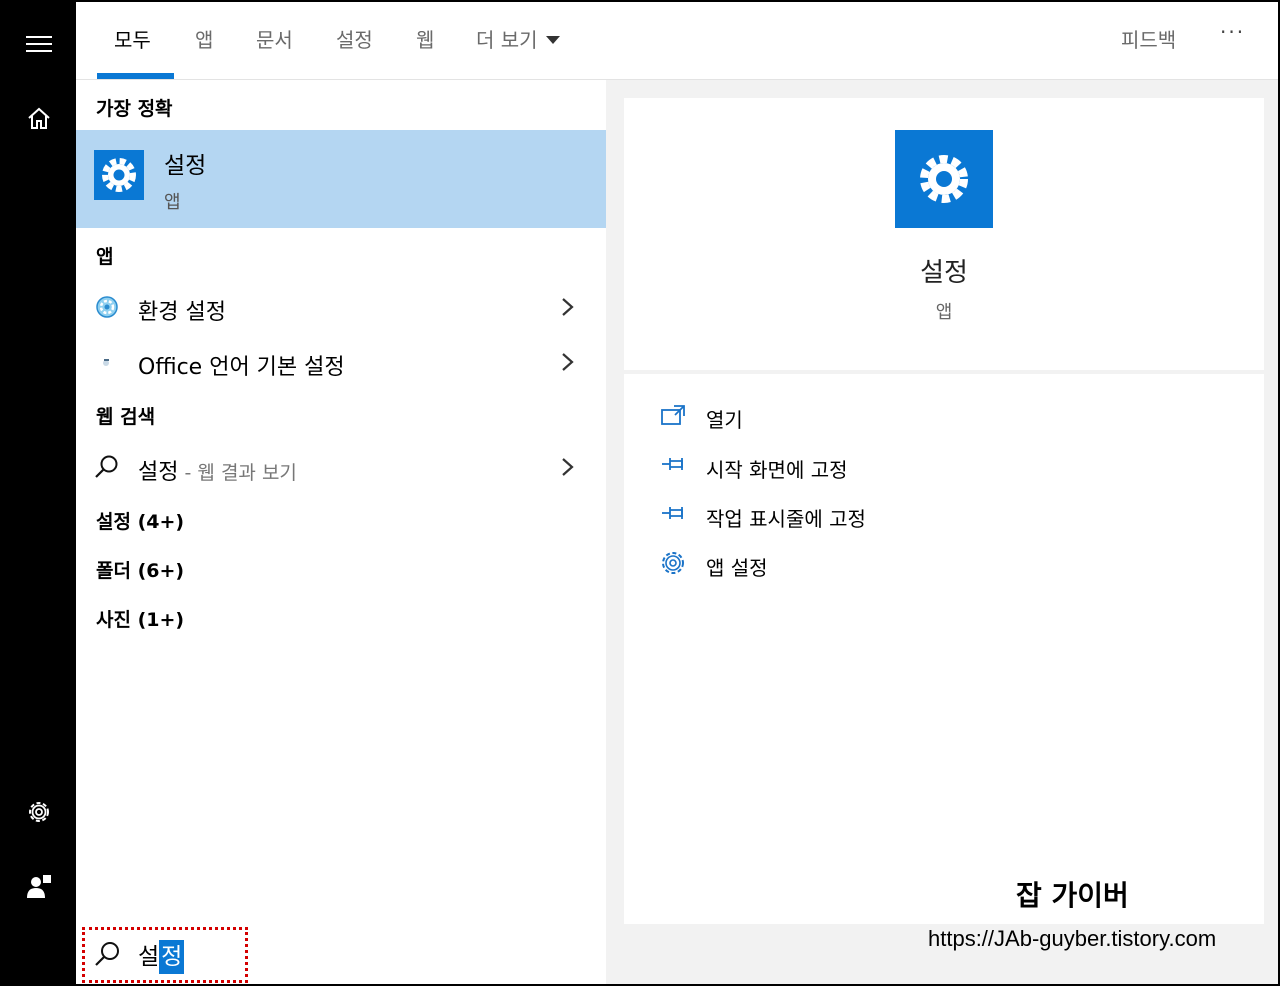 This screenshot has width=1280, height=986. What do you see at coordinates (737, 568) in the screenshot?
I see `action-label: 앱 설정` at bounding box center [737, 568].